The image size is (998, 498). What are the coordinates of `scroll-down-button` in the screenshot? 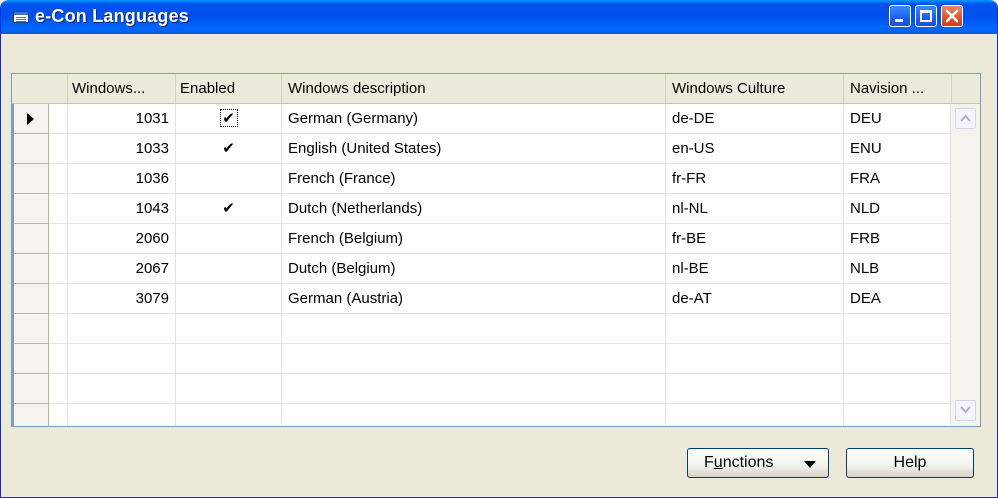 It's located at (965, 410).